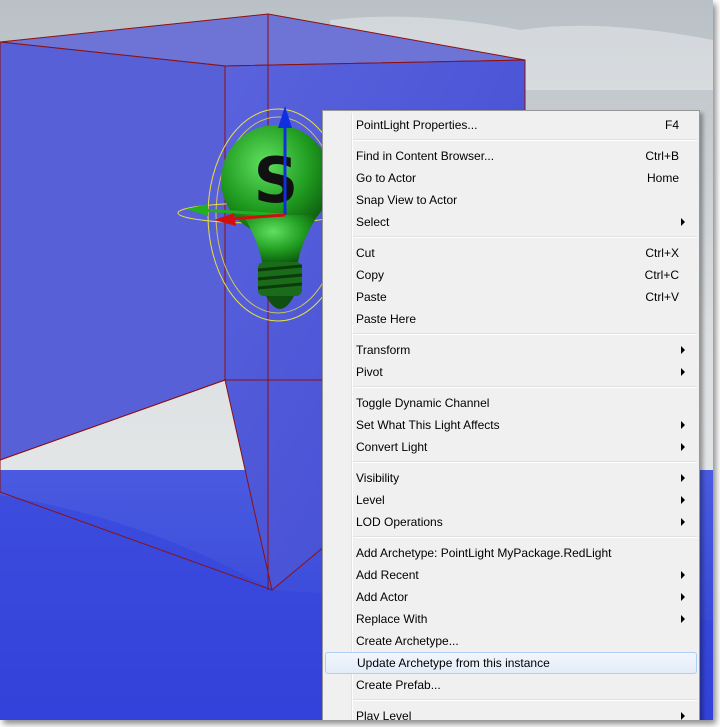 The image size is (720, 727). I want to click on menu-item-set-what-this-light-affects: Set What This Light Affects, so click(511, 425).